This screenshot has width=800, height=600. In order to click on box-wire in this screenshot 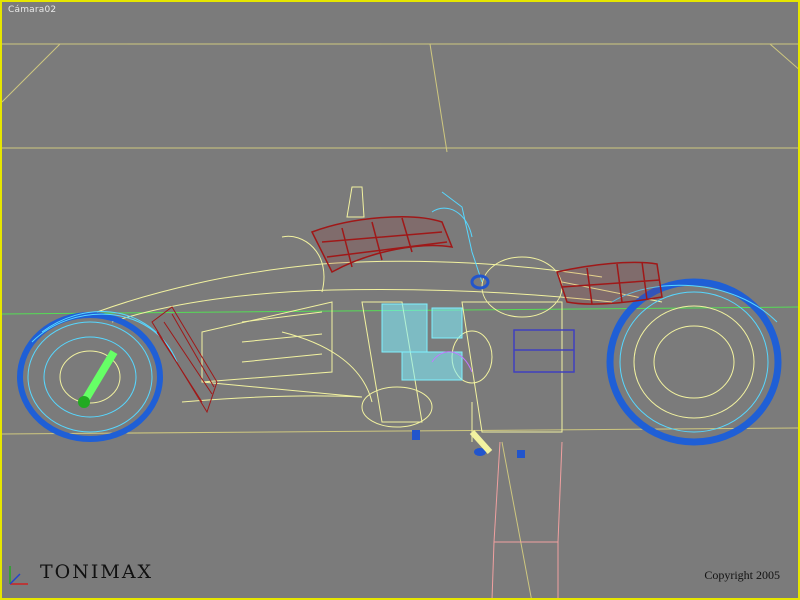, I will do `click(544, 351)`.